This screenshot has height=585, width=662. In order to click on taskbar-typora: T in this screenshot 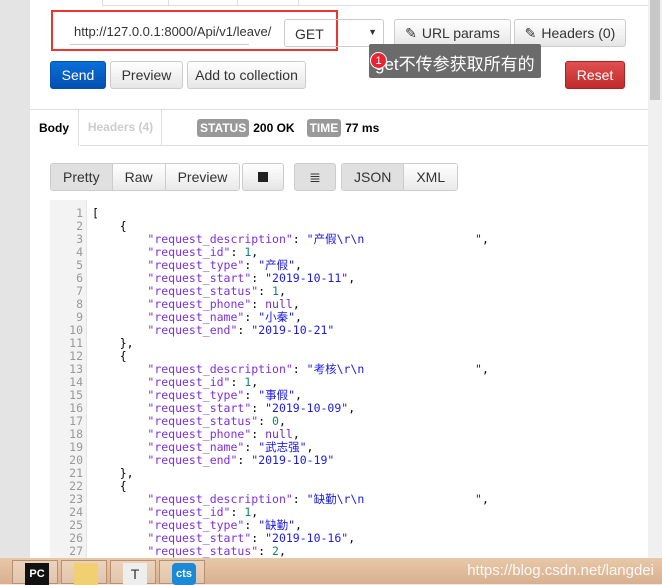, I will do `click(133, 572)`.